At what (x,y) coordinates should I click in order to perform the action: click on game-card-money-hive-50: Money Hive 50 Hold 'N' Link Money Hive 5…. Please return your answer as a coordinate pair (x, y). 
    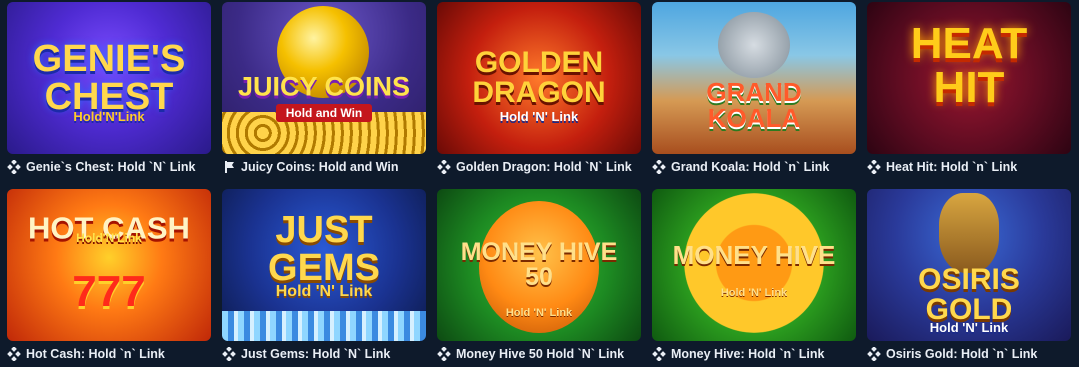
    Looking at the image, I should click on (539, 277).